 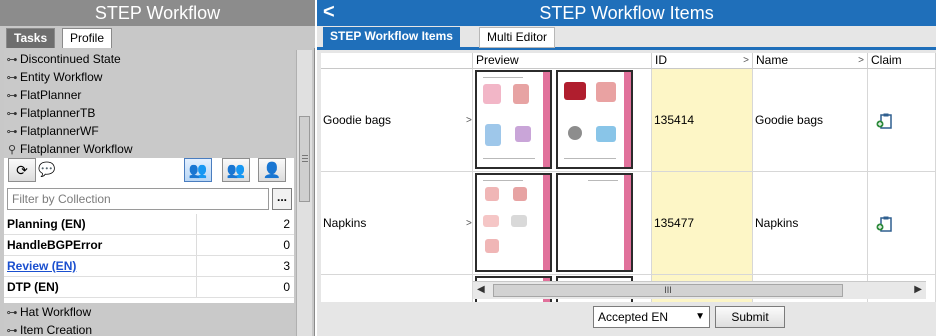 I want to click on state-name: DTP (EN), so click(x=33, y=287).